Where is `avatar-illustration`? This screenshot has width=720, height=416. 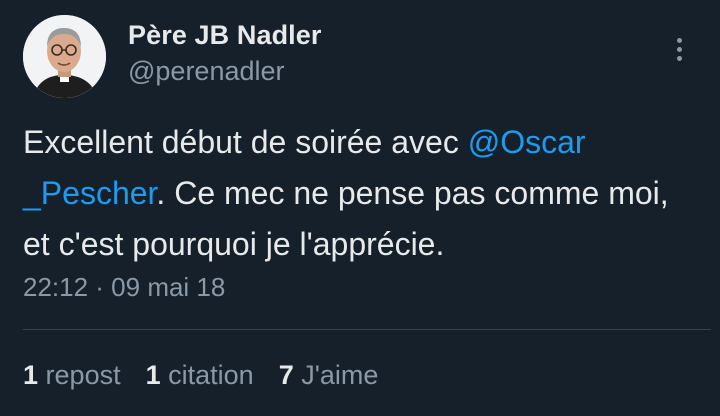 avatar-illustration is located at coordinates (64, 56).